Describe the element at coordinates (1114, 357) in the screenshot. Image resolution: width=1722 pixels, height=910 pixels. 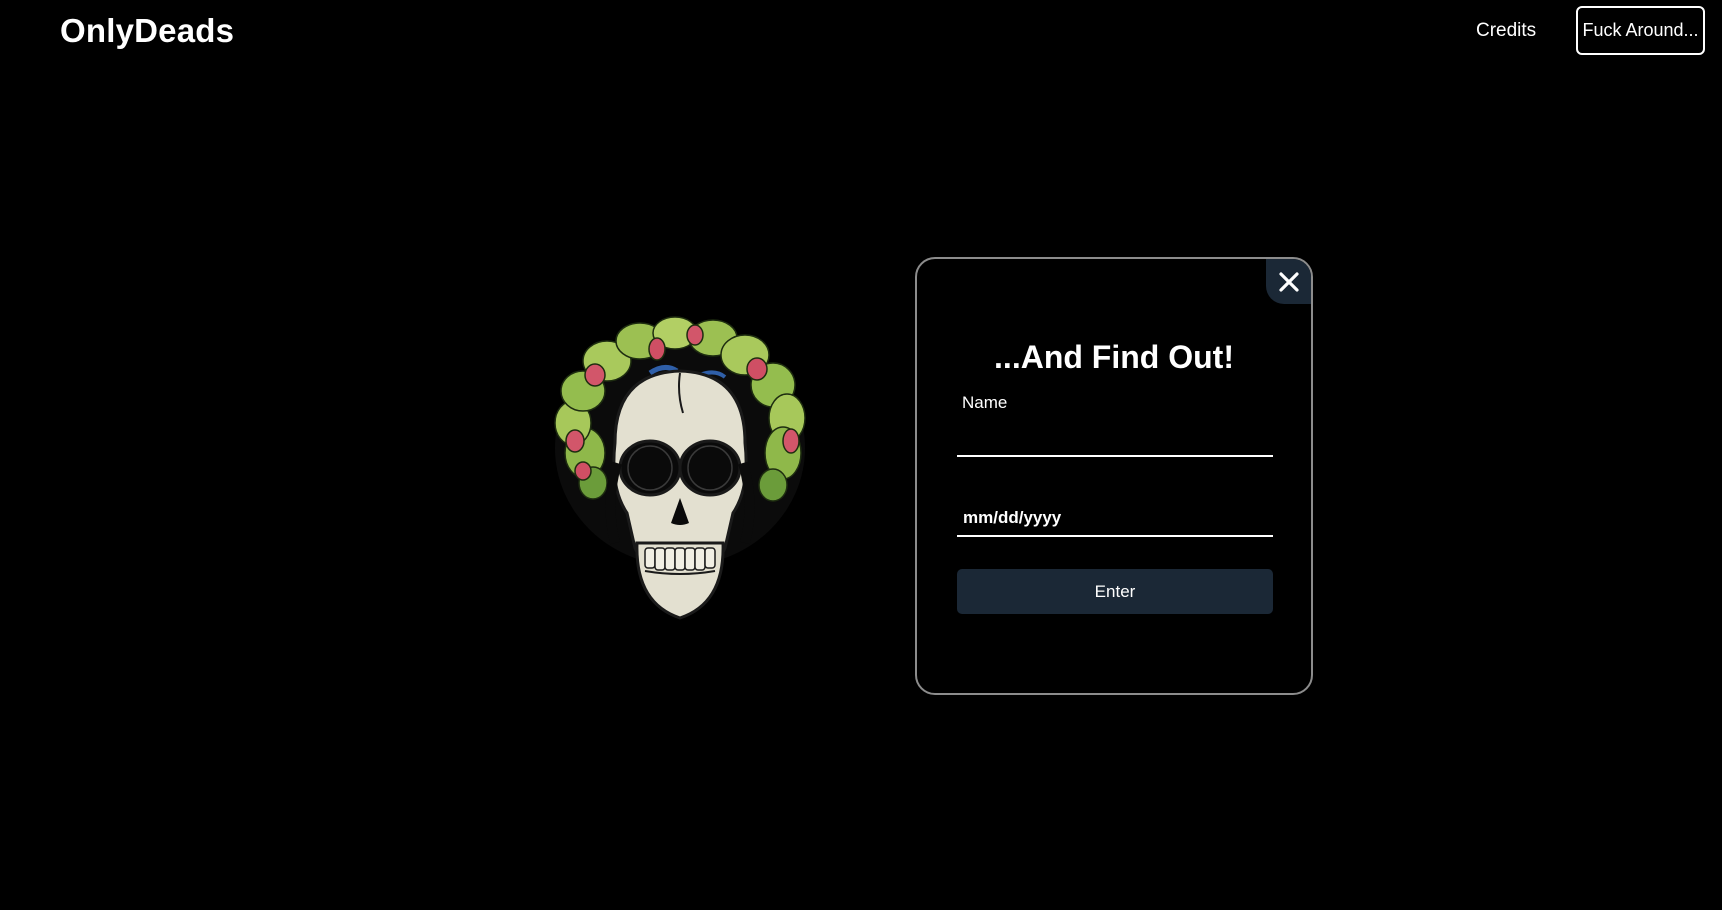
I see `modal-title: ...And Find Out!` at that location.